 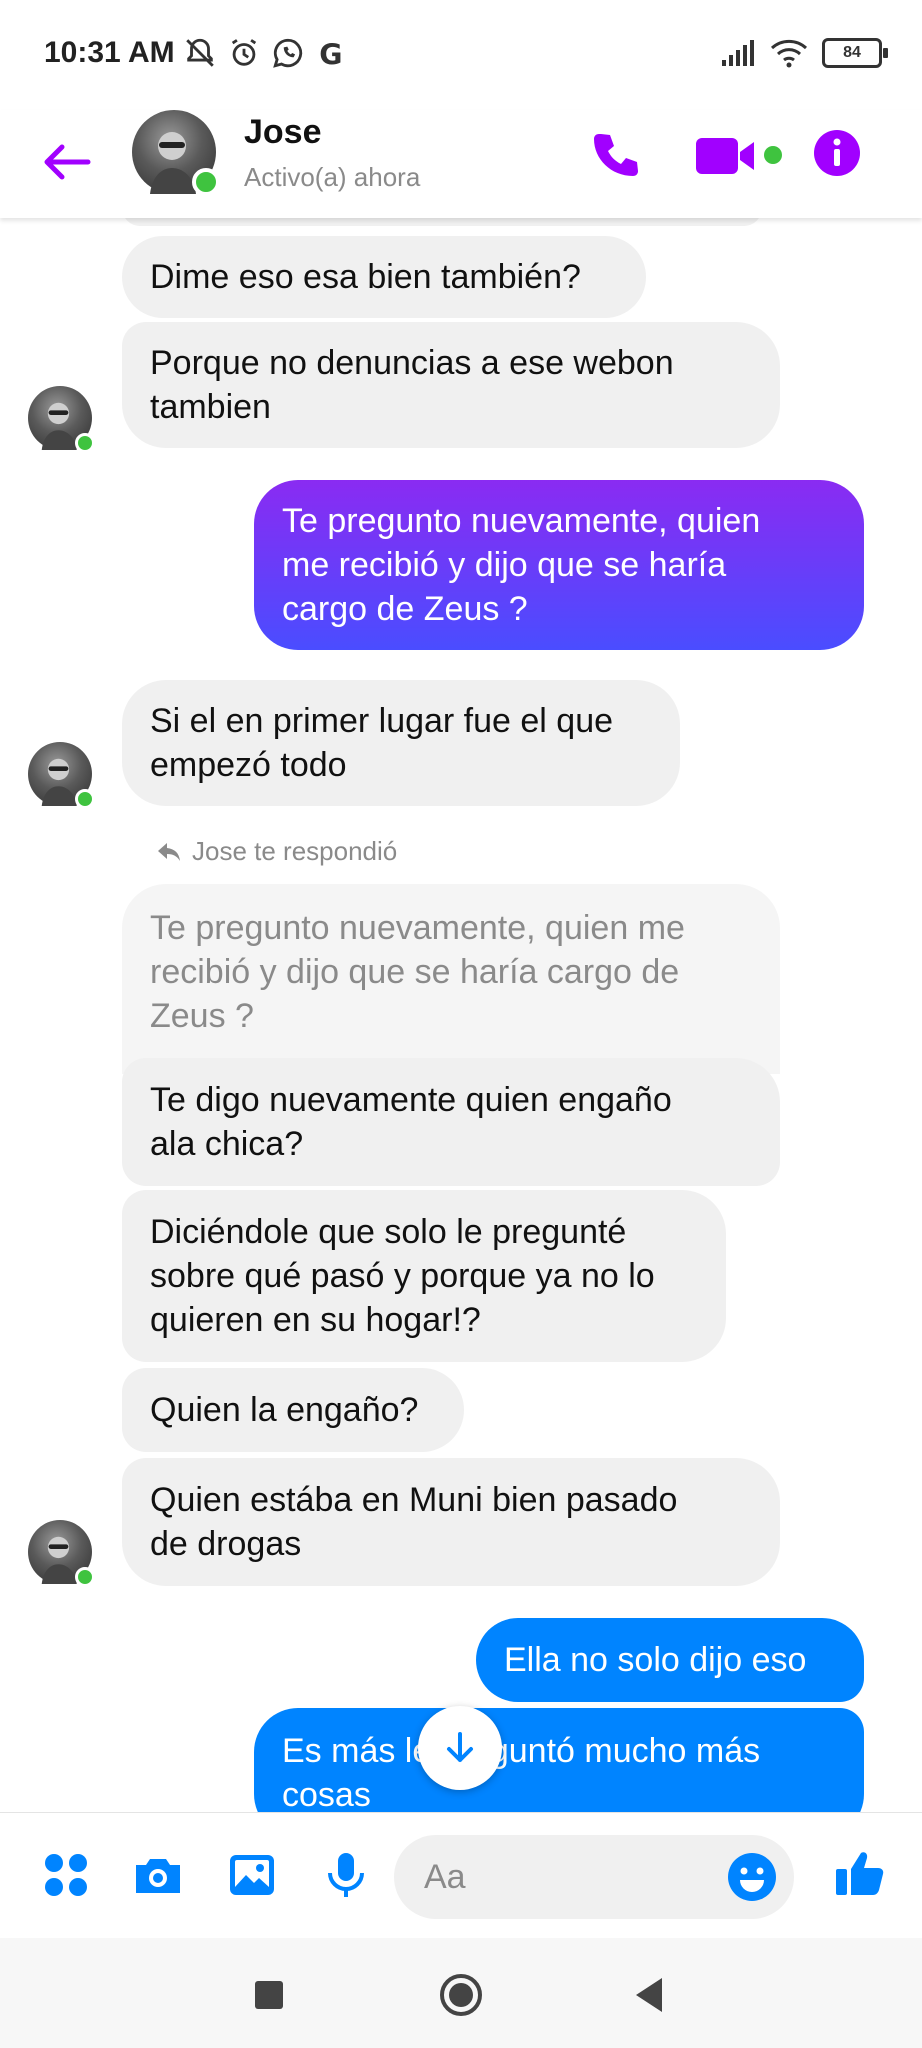 I want to click on message-composer, so click(x=461, y=1875).